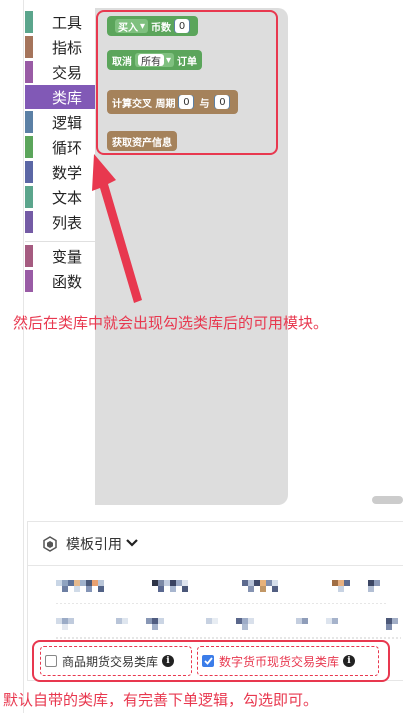  I want to click on category-label: 工具, so click(67, 22).